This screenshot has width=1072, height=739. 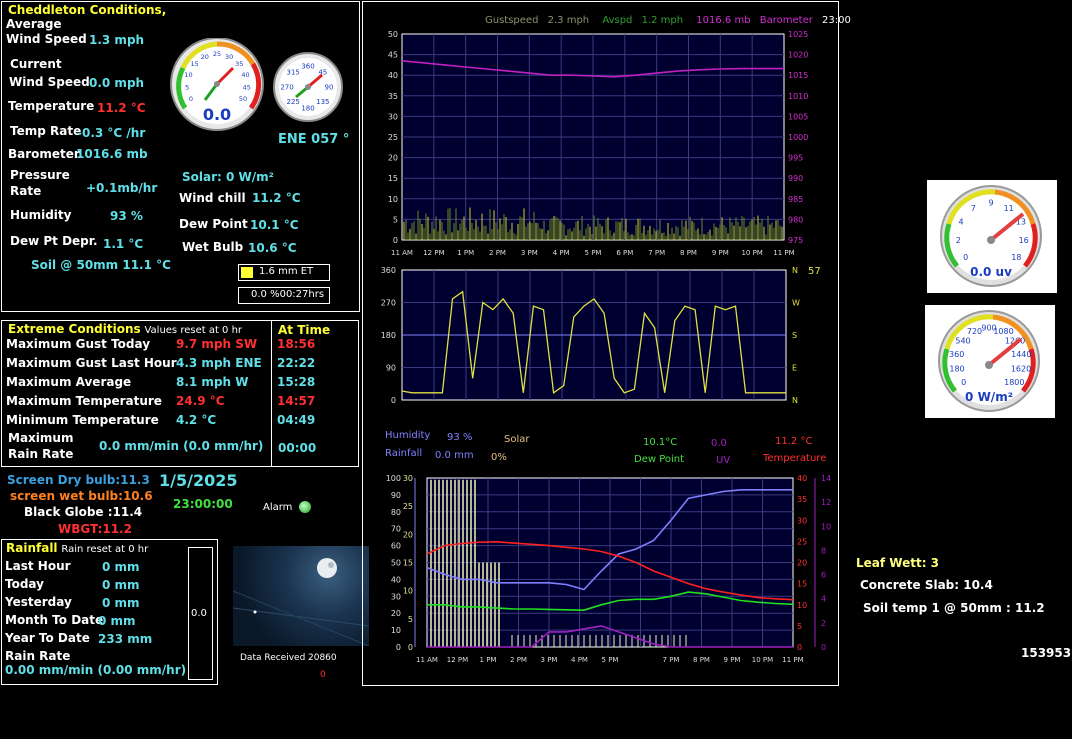 I want to click on rain-gauge-box: 0.0, so click(x=200, y=613).